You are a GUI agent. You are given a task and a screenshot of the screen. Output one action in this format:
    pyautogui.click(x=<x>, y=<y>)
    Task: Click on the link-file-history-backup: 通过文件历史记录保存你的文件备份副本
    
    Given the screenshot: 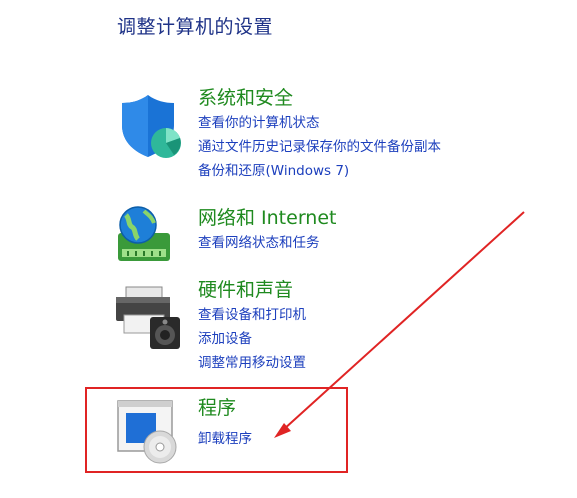 What is the action you would take?
    pyautogui.click(x=319, y=147)
    